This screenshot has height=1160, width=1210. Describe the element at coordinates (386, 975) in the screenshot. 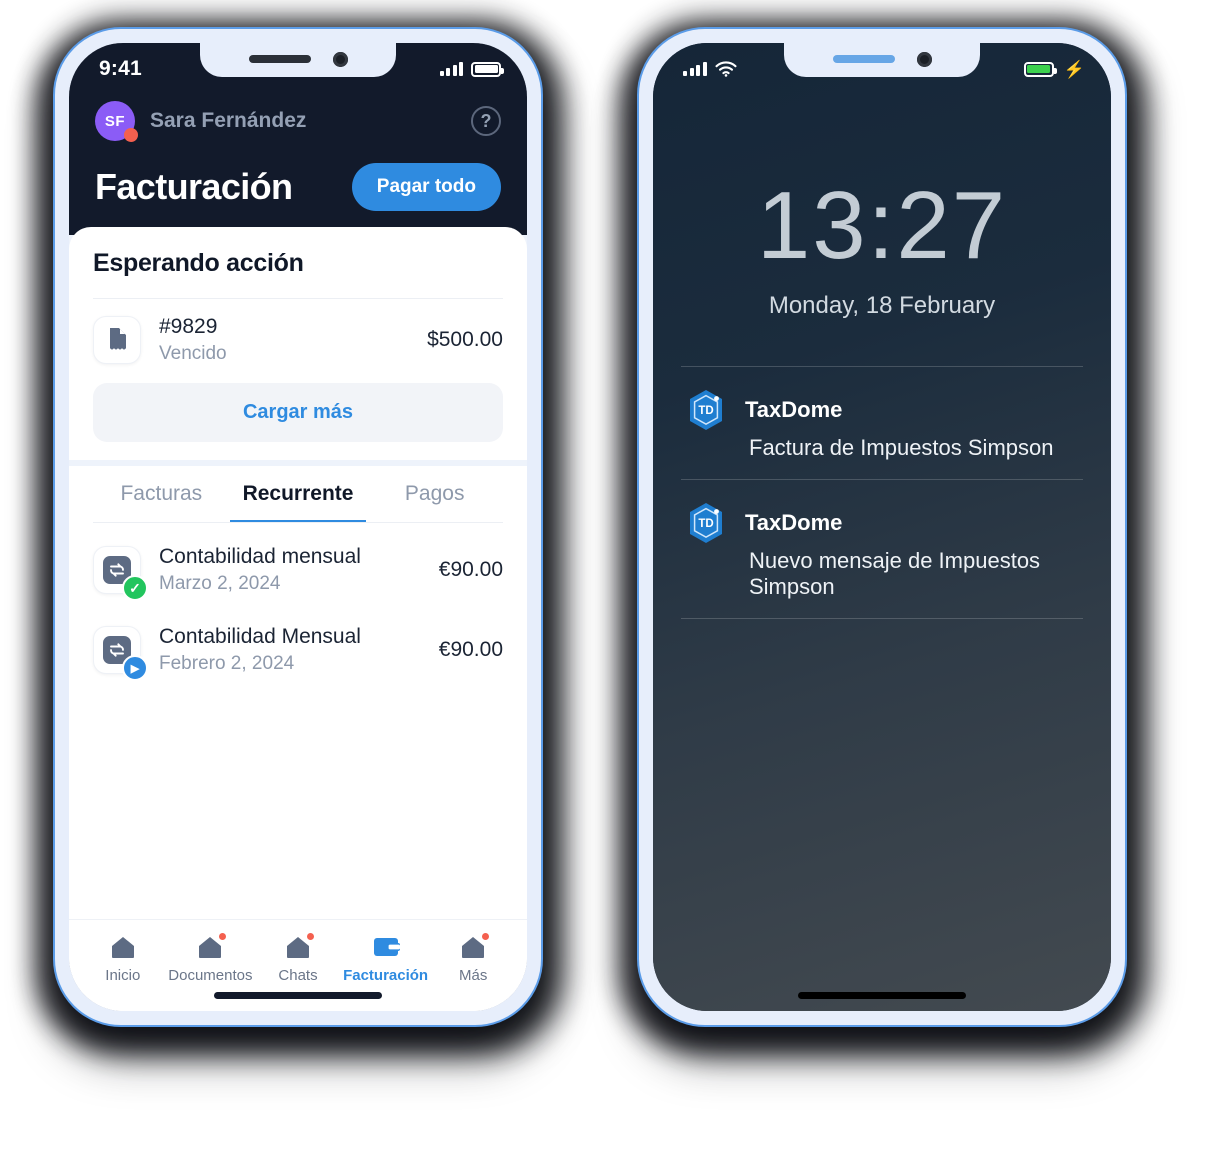

I see `nav-label: Facturación` at that location.